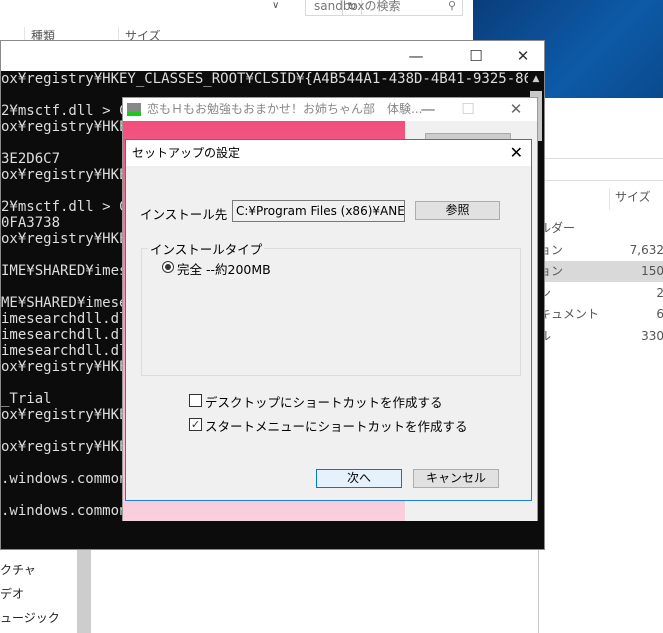  What do you see at coordinates (18, 569) in the screenshot?
I see `nav-item: クチャ` at bounding box center [18, 569].